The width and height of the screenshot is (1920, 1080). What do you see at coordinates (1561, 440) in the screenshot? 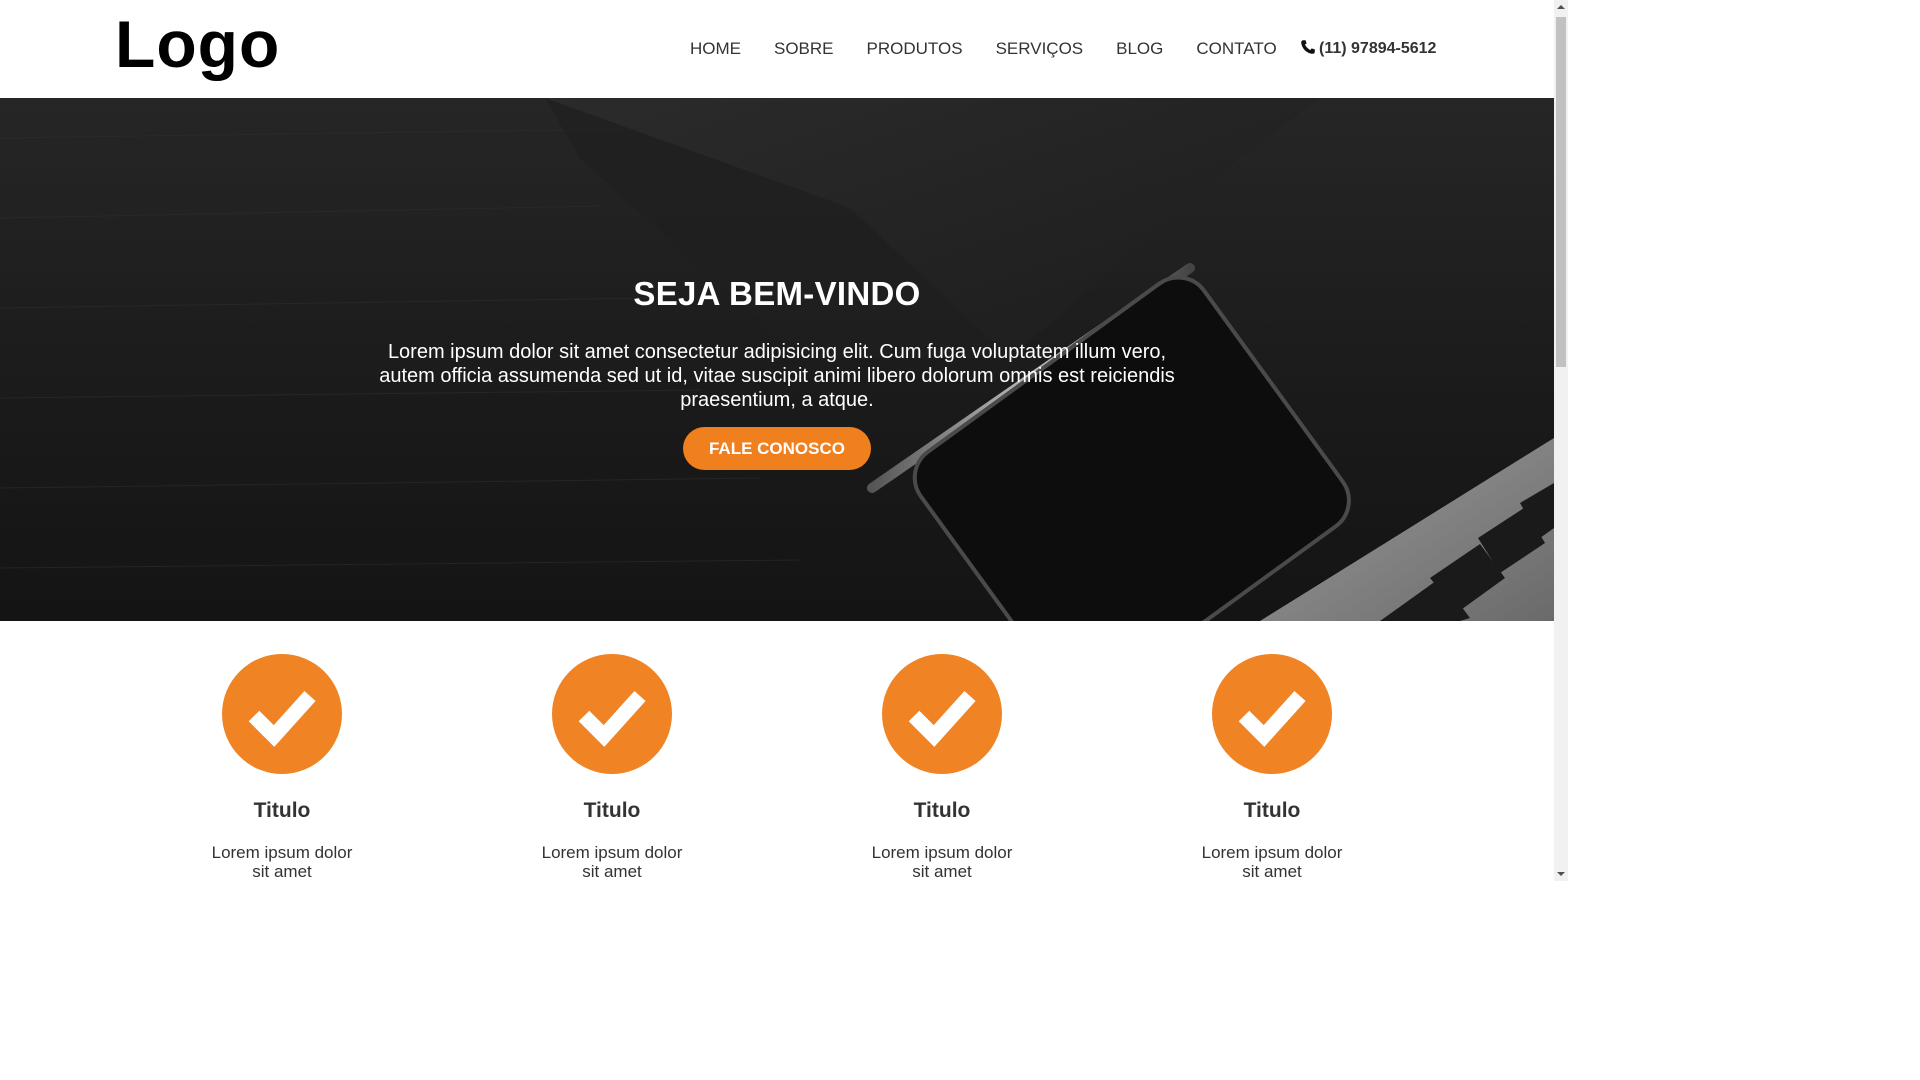
I see `vertical-scrollbar` at bounding box center [1561, 440].